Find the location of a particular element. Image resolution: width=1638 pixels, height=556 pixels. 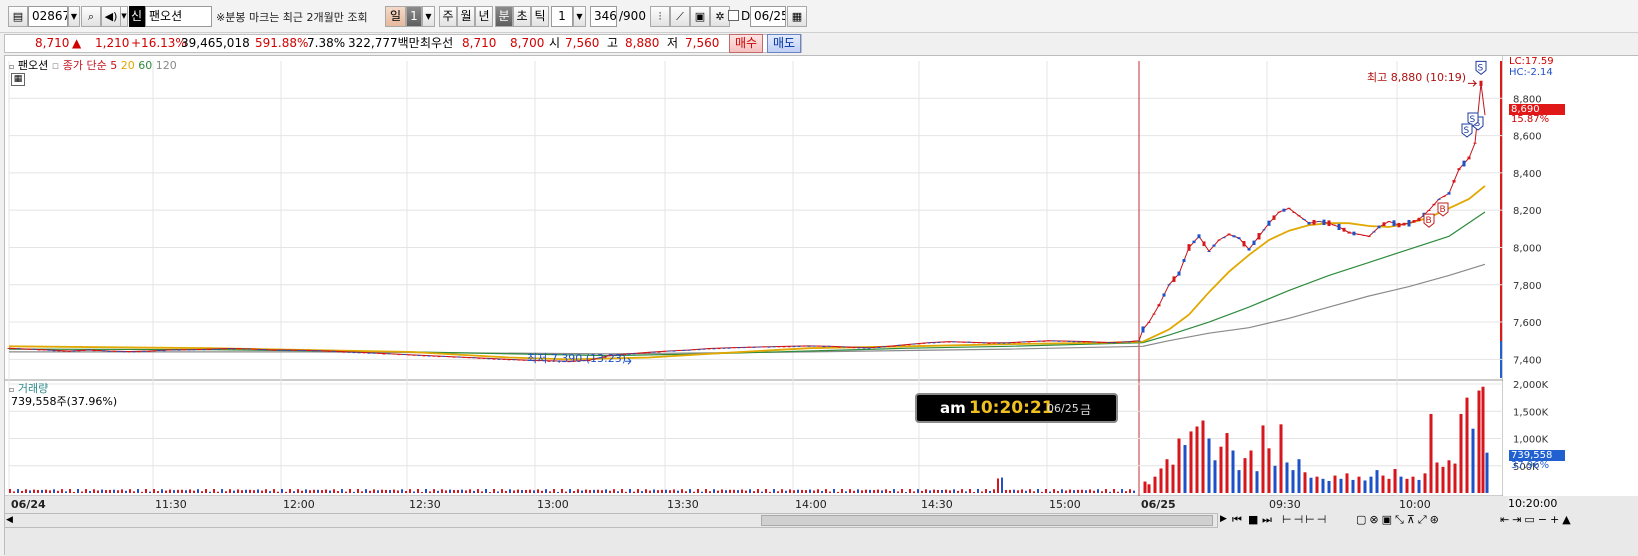

stop-icon: ■ is located at coordinates (1253, 519).